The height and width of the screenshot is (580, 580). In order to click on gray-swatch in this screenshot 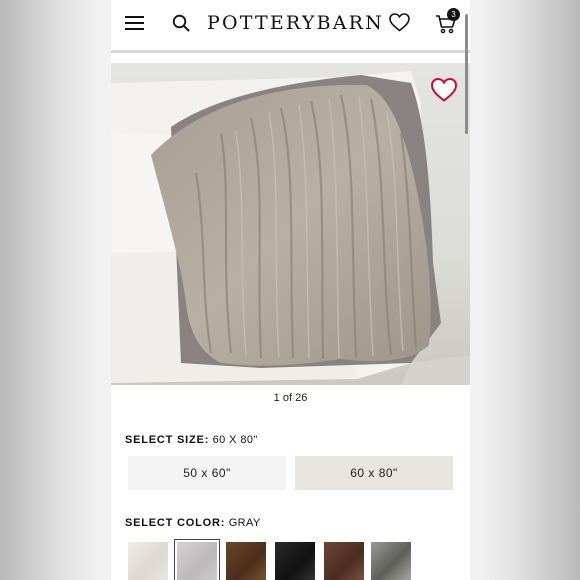, I will do `click(197, 559)`.